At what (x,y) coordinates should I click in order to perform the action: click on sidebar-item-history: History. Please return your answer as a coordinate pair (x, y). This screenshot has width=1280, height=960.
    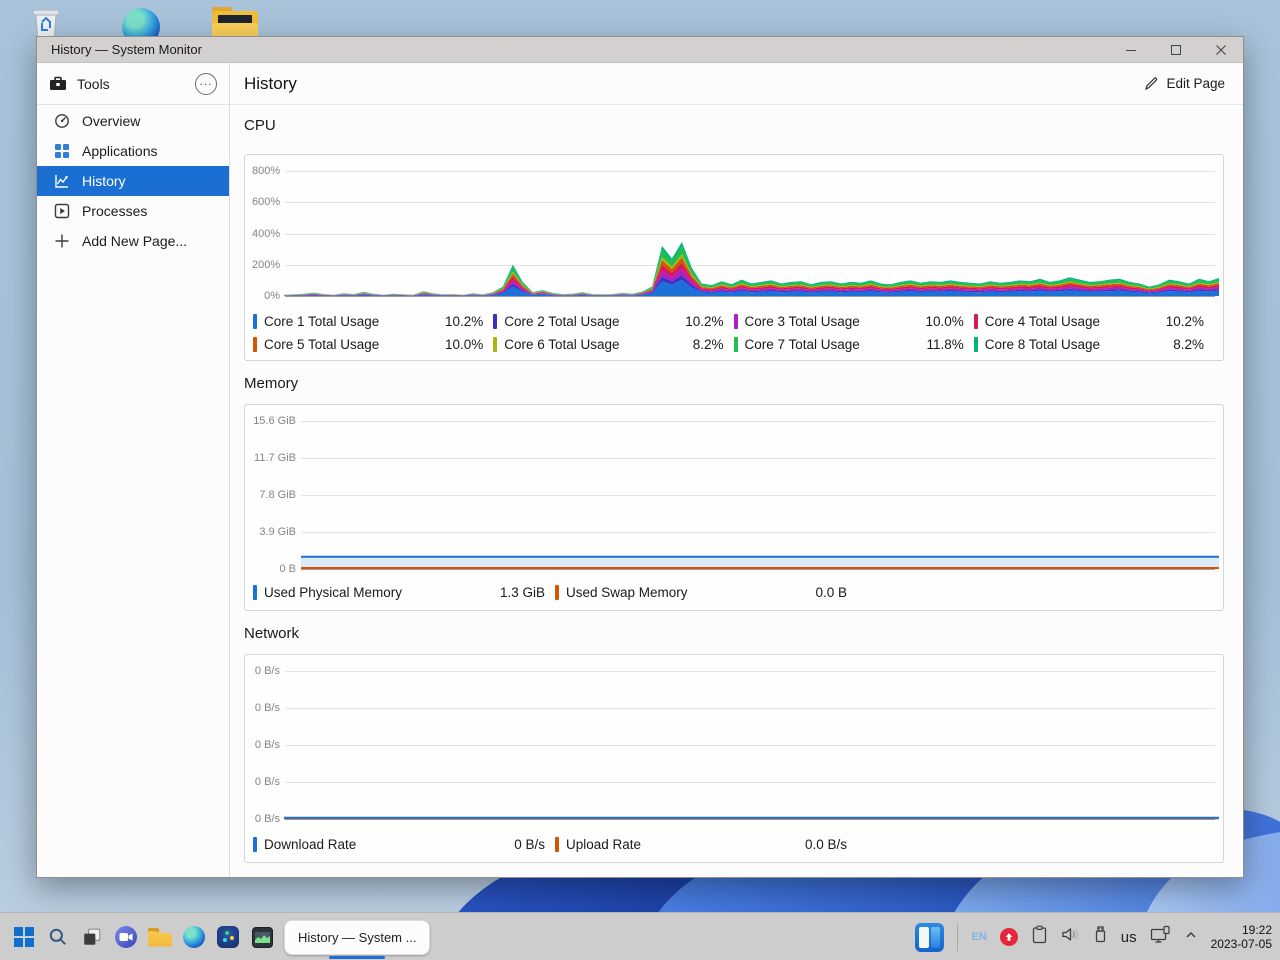
    Looking at the image, I should click on (133, 181).